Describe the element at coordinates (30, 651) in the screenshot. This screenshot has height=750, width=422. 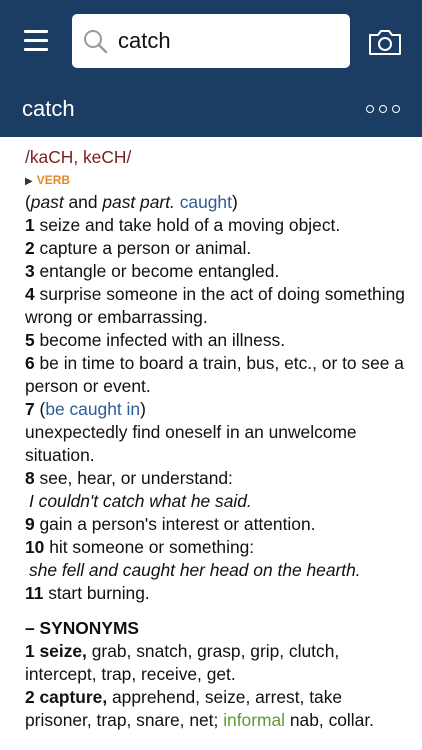
I see `synonym-number: 1` at that location.